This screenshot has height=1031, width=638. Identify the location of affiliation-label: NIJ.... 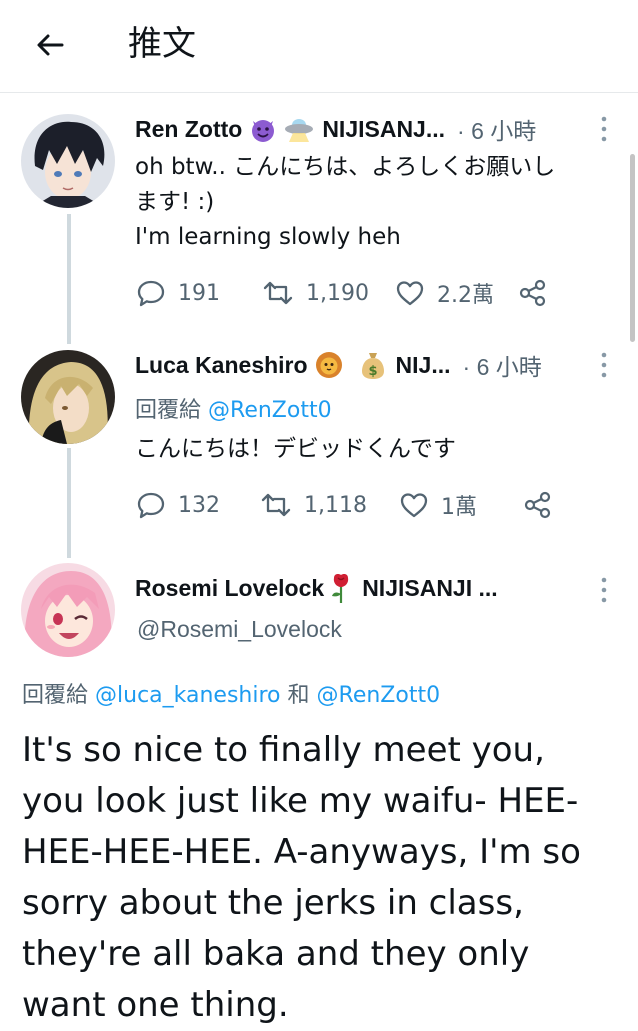
(423, 364).